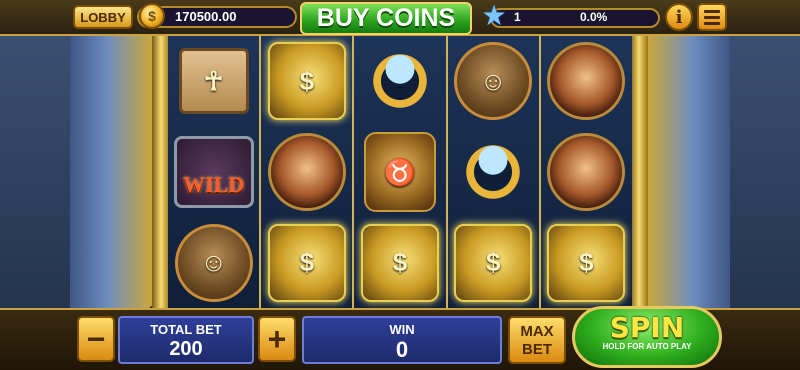  Describe the element at coordinates (494, 15) in the screenshot. I see `level-star-icon: ★` at that location.